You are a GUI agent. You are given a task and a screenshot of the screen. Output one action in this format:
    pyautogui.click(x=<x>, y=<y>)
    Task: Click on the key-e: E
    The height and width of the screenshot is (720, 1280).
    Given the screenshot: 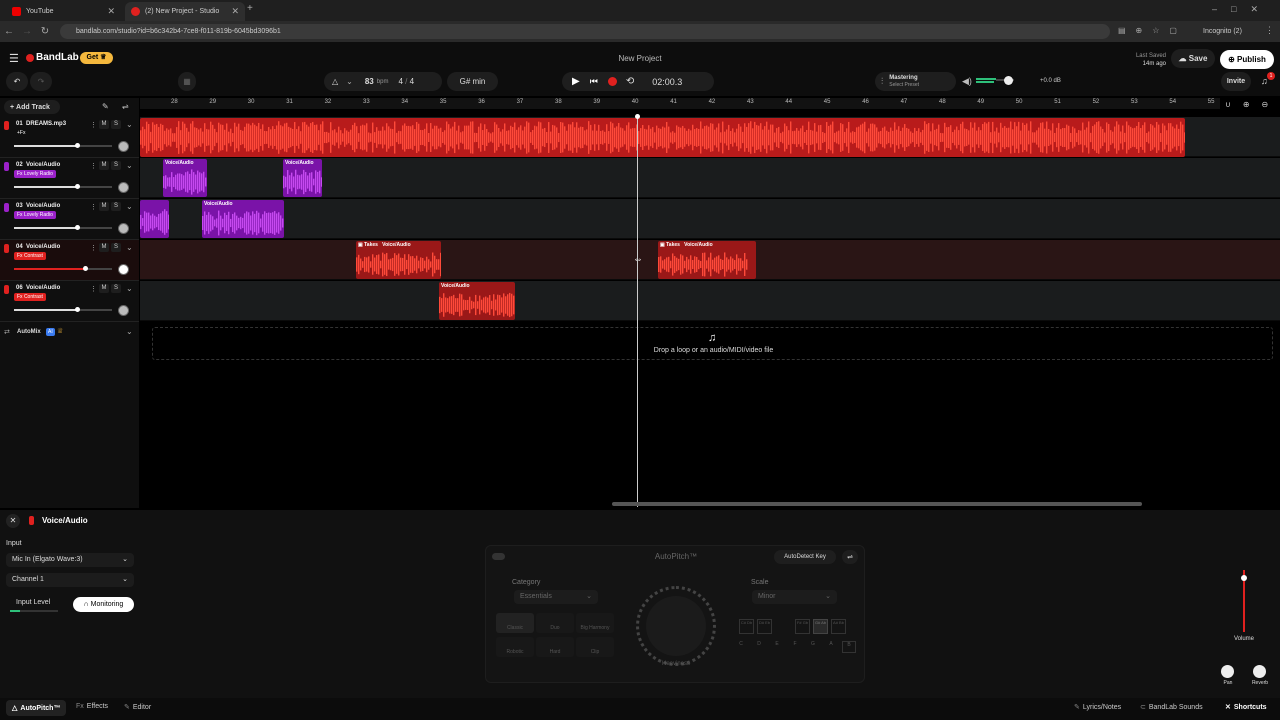 What is the action you would take?
    pyautogui.click(x=777, y=647)
    